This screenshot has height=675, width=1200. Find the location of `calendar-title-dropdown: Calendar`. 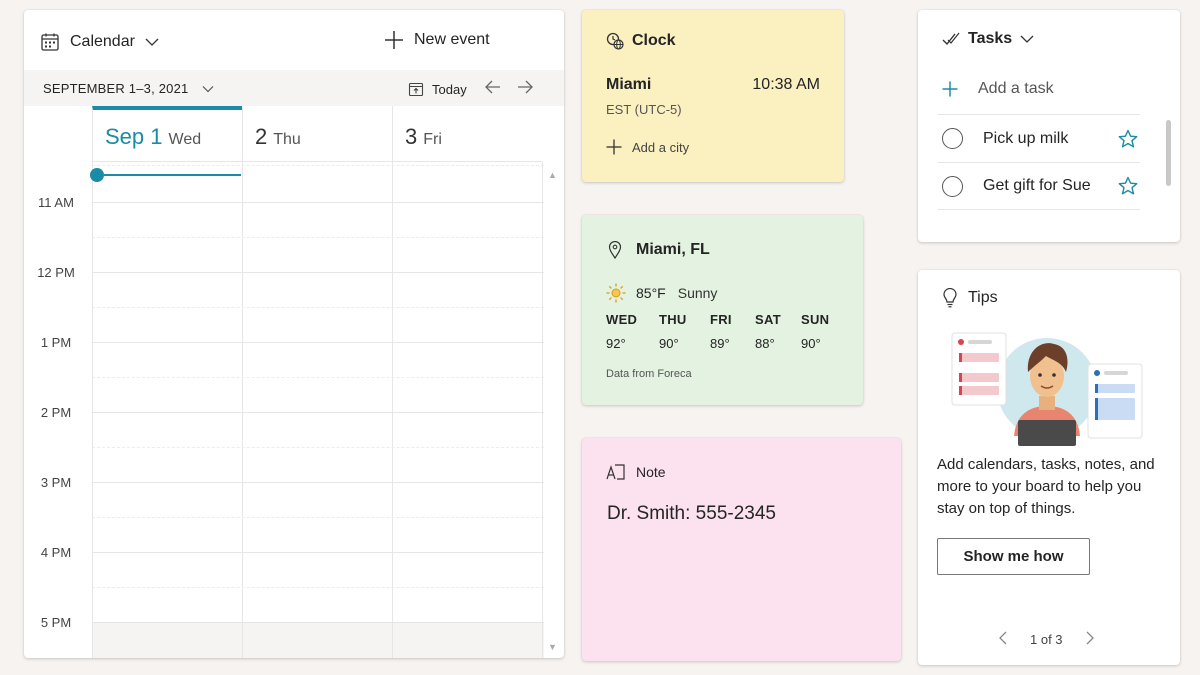

calendar-title-dropdown: Calendar is located at coordinates (99, 42).